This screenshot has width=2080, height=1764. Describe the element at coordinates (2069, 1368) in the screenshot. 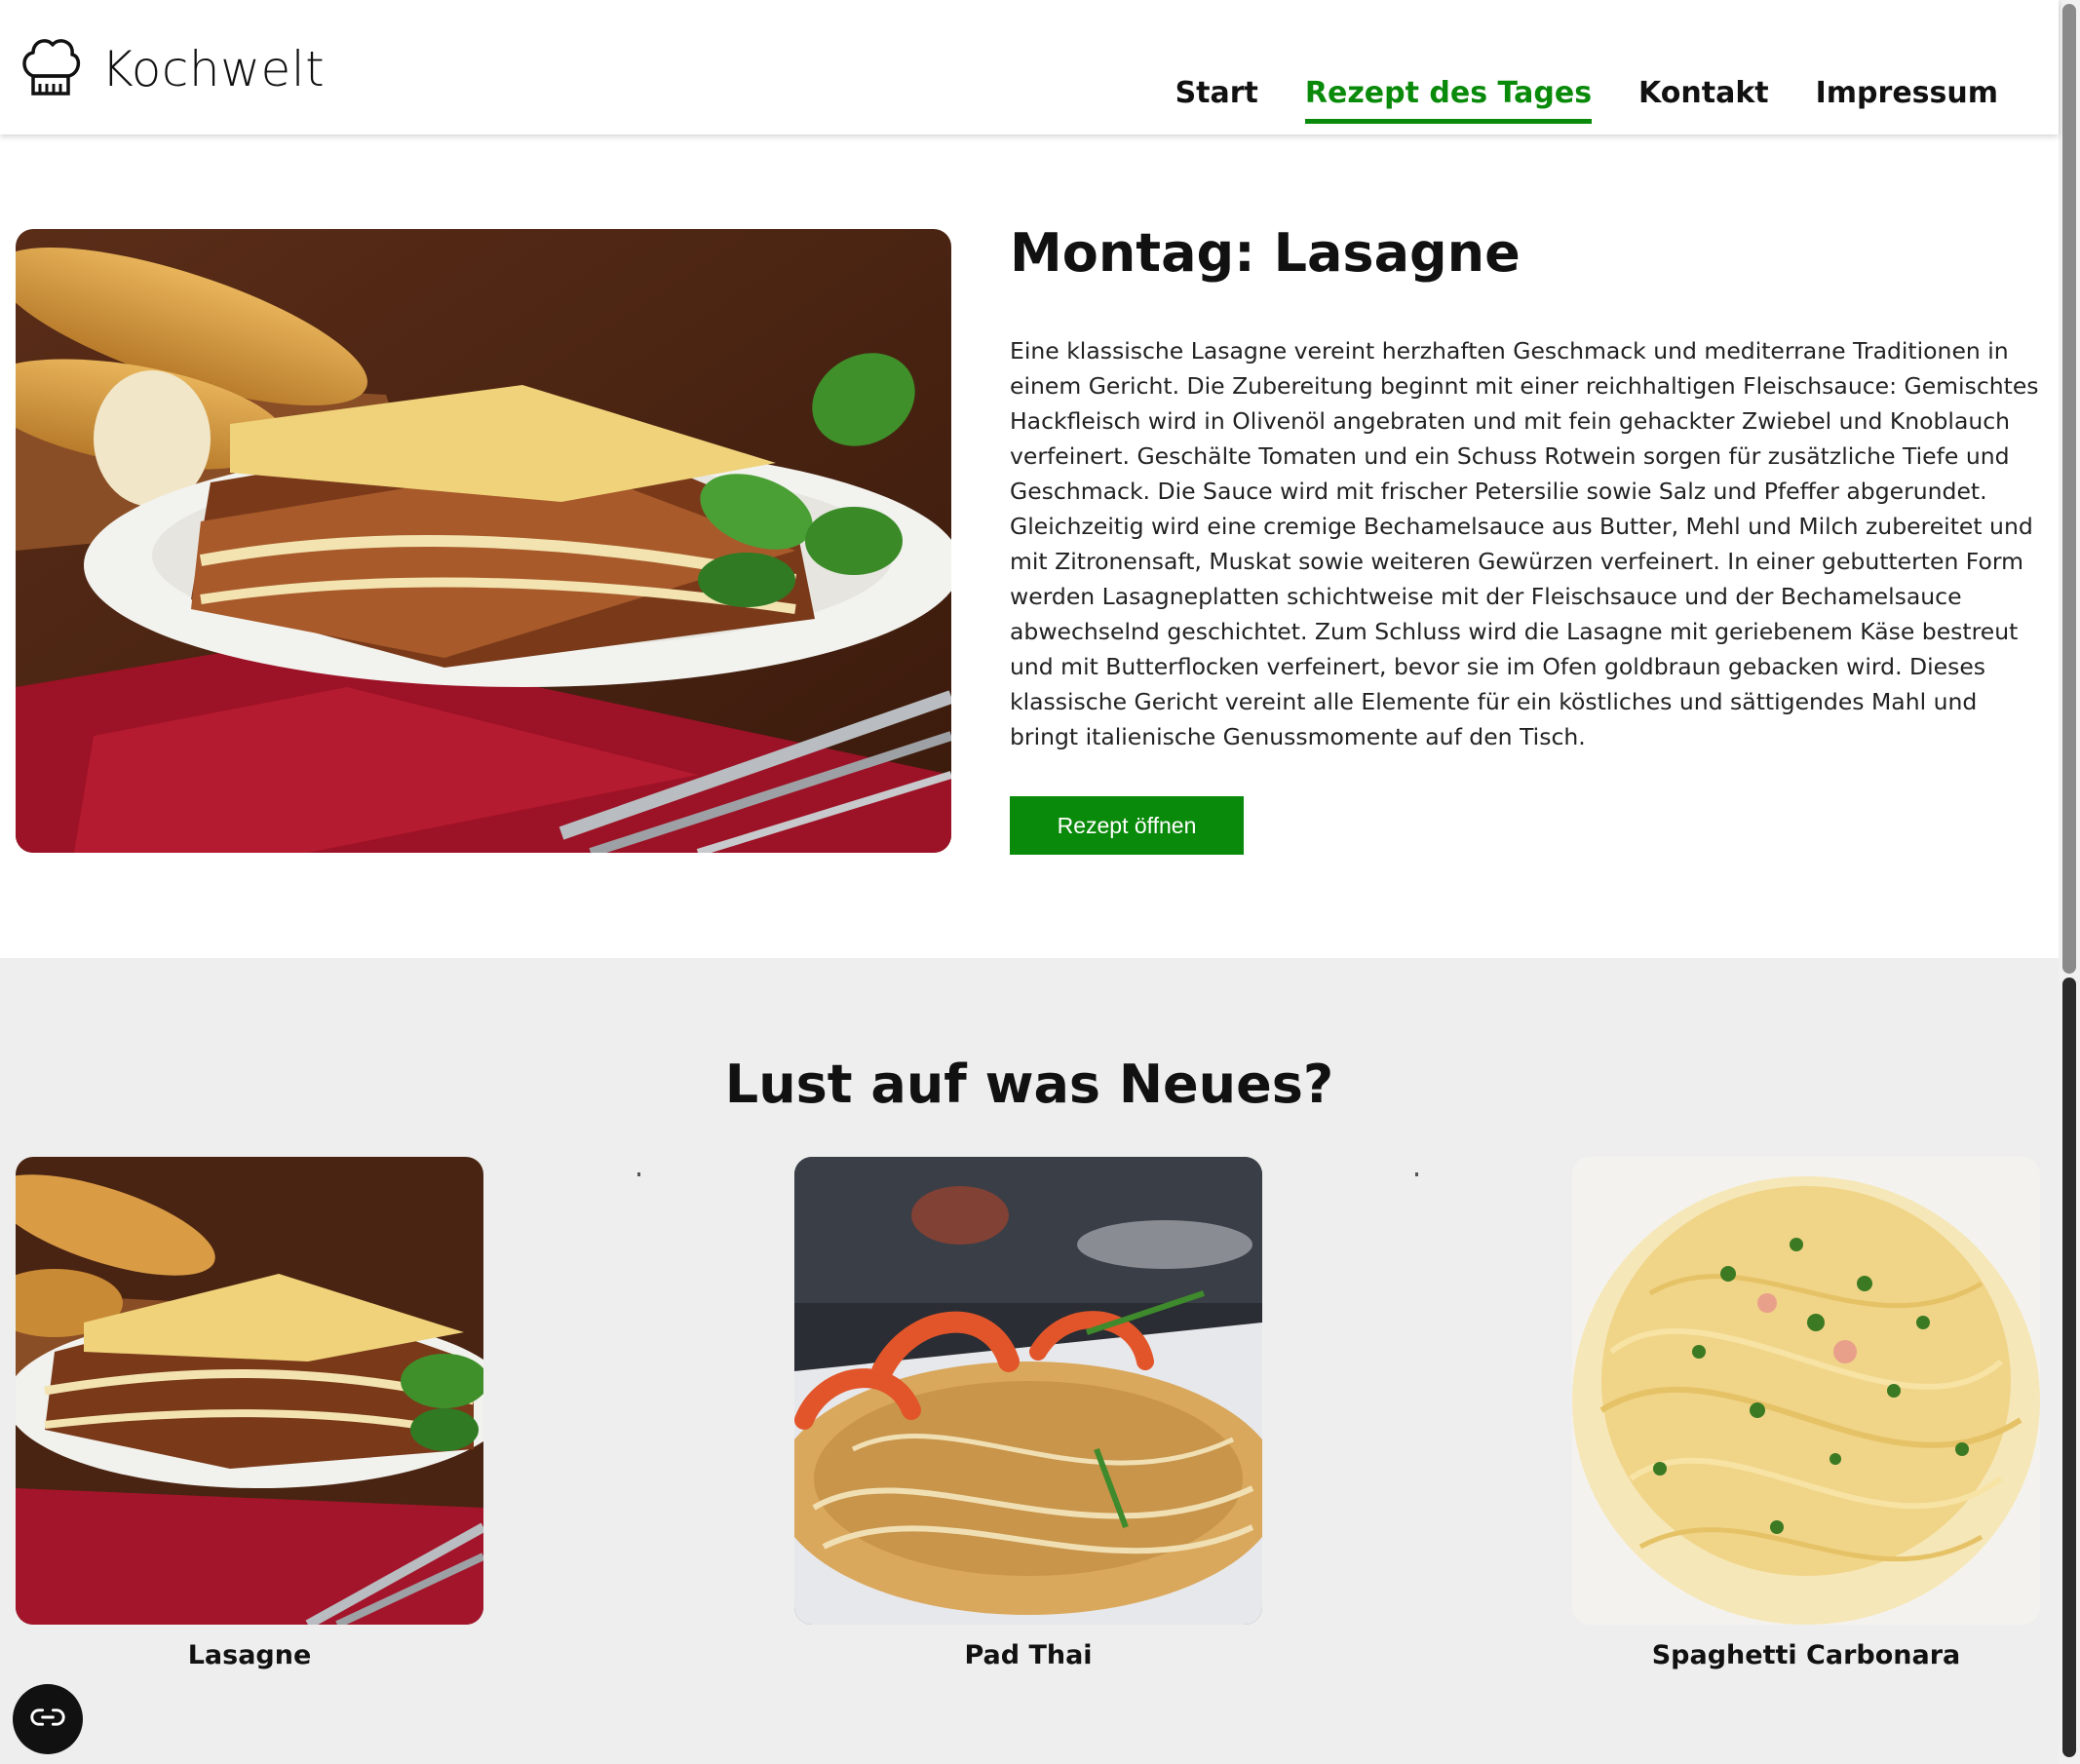

I see `scrollbar-track-lower` at that location.